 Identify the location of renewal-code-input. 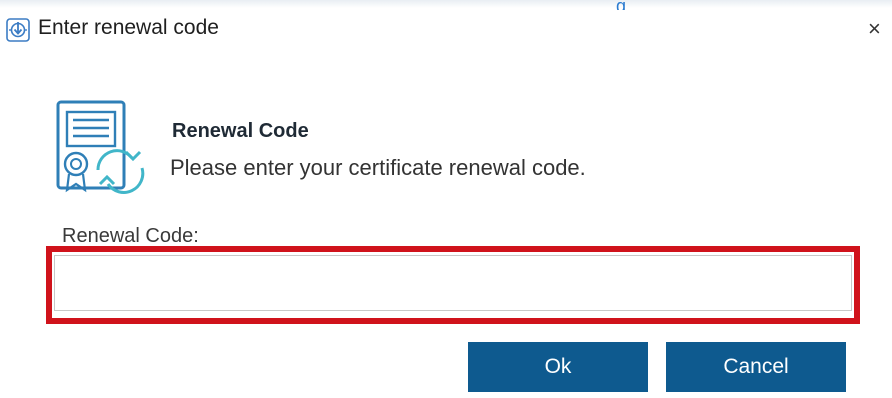
(453, 283).